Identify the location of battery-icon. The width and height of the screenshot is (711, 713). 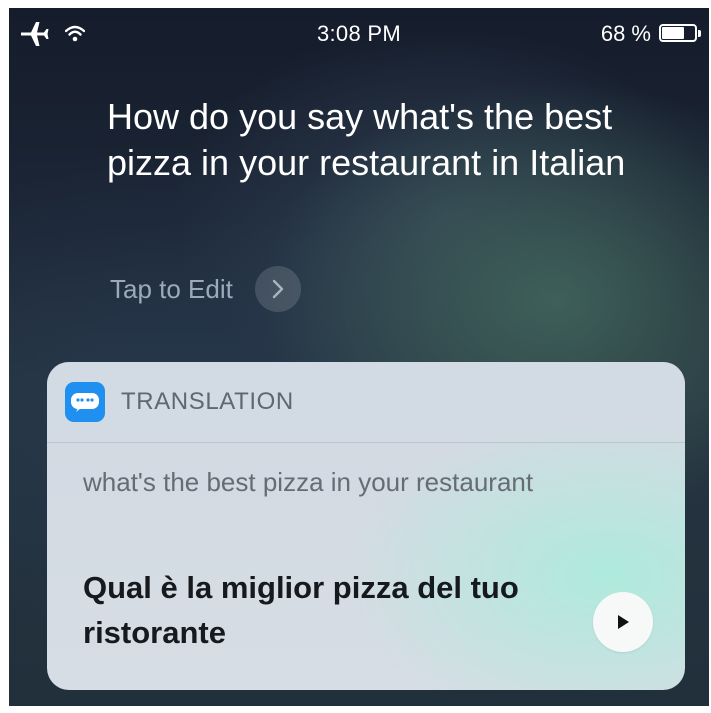
(681, 34).